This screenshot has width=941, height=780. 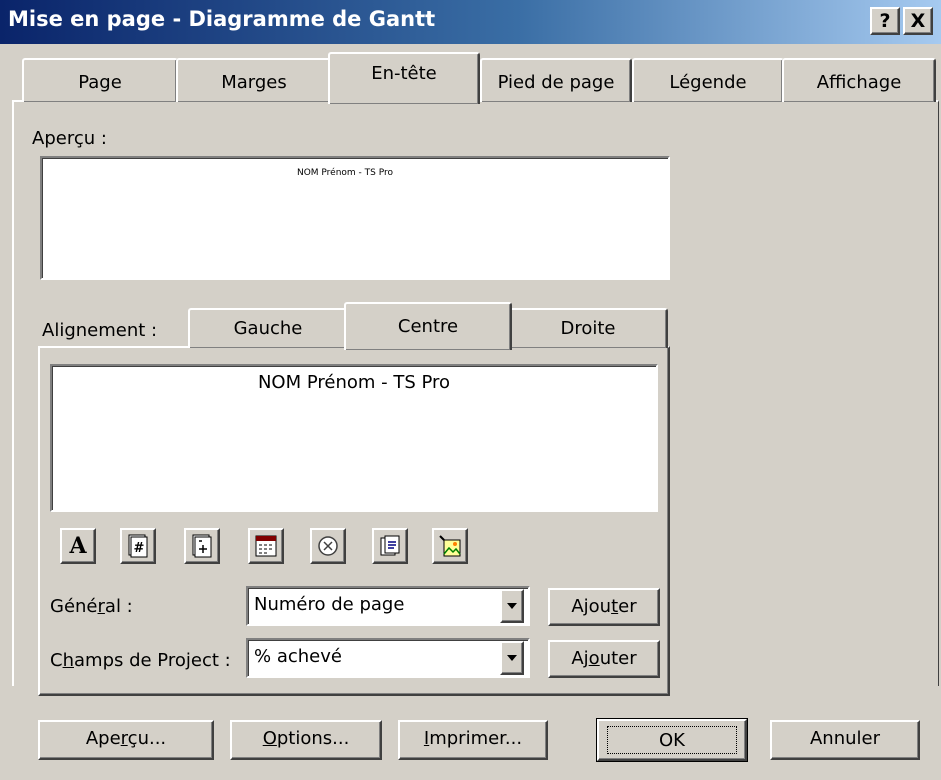 I want to click on general-select-value: Numéro de page, so click(x=329, y=604).